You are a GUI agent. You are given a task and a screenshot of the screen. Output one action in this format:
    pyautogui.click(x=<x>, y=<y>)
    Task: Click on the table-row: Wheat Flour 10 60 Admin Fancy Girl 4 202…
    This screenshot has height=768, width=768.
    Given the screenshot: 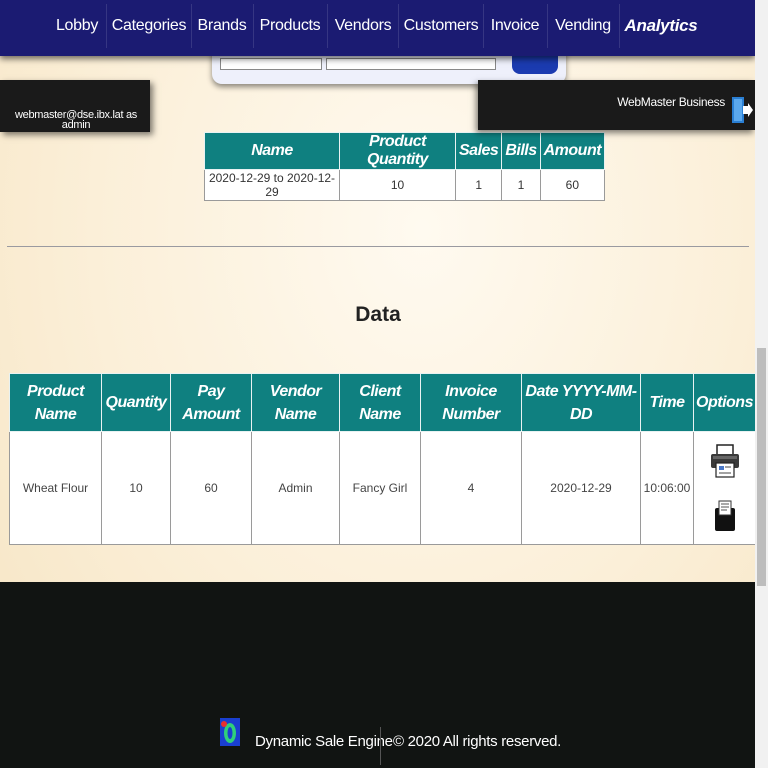 What is the action you would take?
    pyautogui.click(x=382, y=488)
    